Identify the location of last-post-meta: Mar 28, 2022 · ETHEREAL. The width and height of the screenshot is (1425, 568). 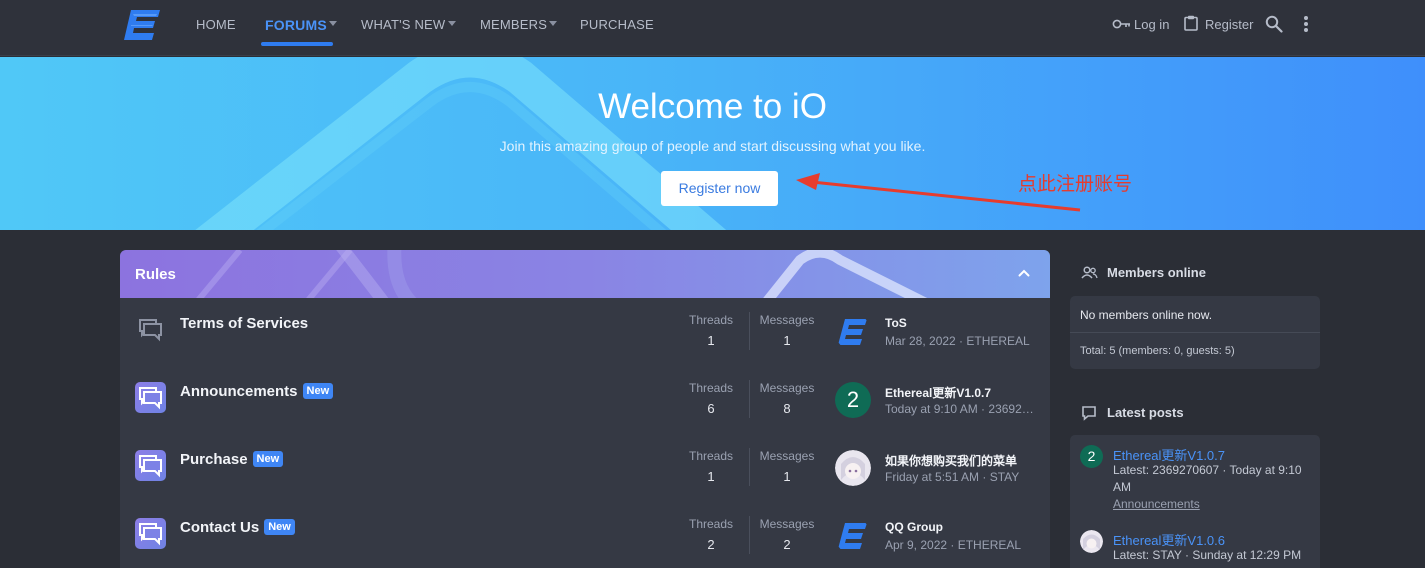
(957, 341).